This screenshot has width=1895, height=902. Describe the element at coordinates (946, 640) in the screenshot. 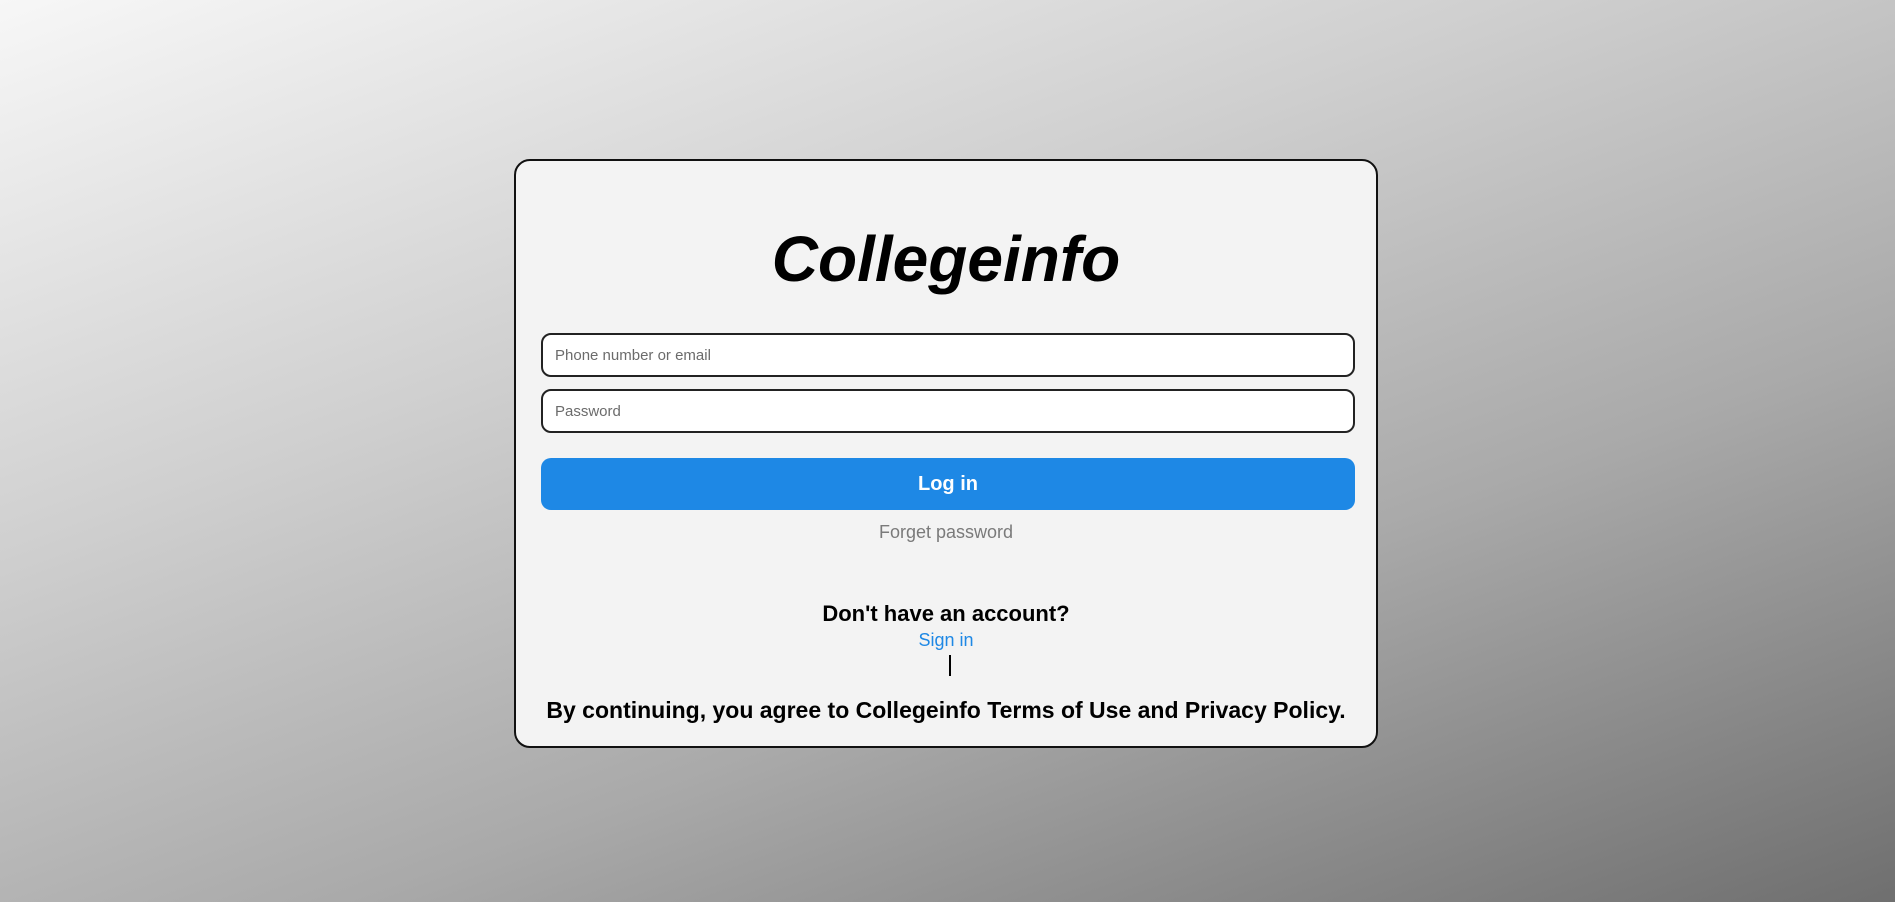

I see `sign-in-link: Sign in` at that location.